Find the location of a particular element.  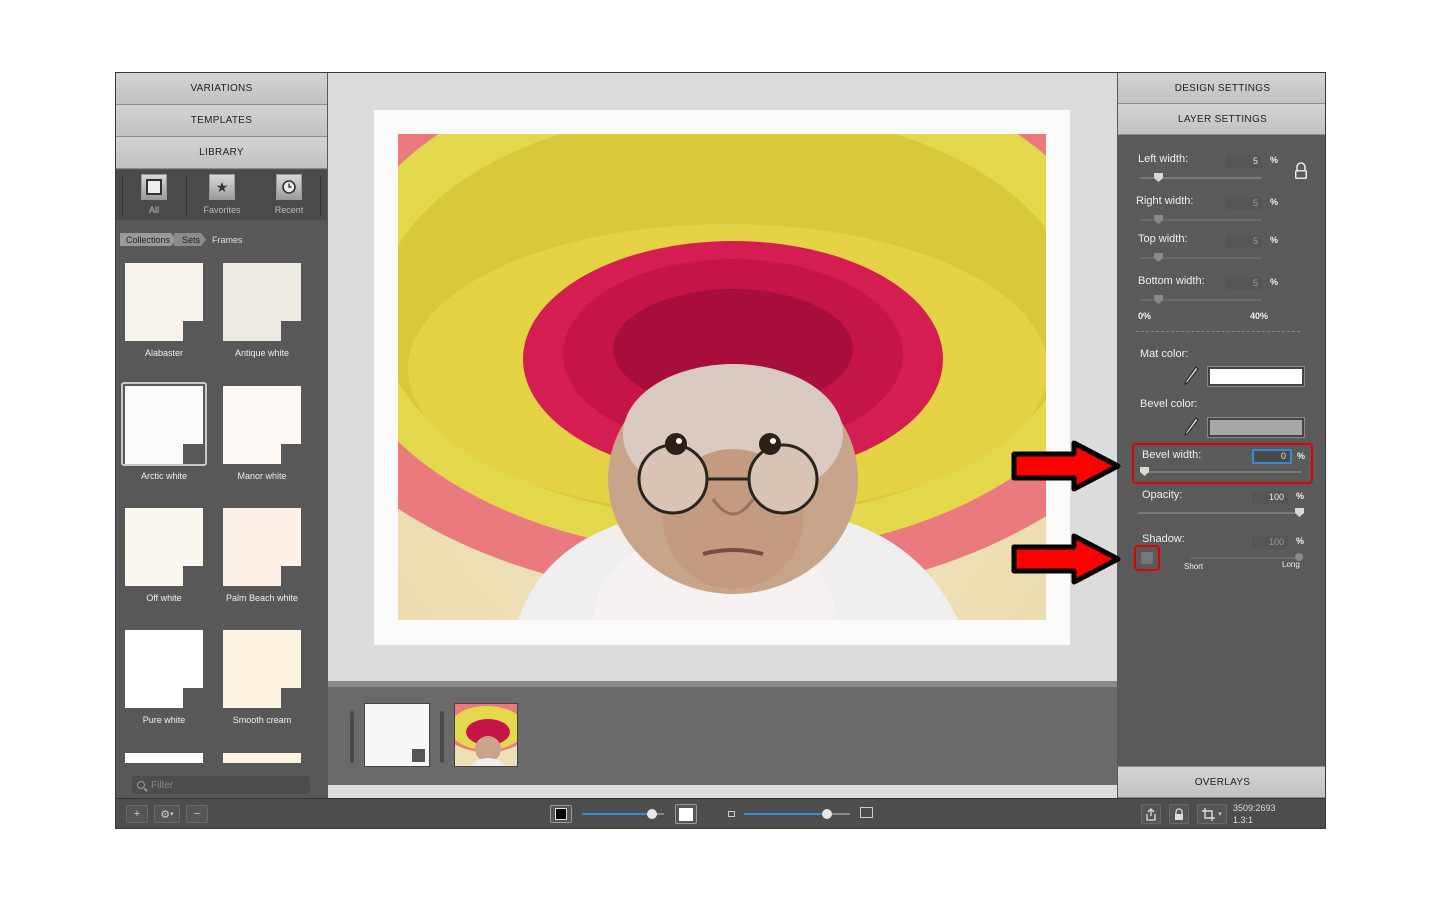

breadcrumb-collections: Collections is located at coordinates (148, 239).